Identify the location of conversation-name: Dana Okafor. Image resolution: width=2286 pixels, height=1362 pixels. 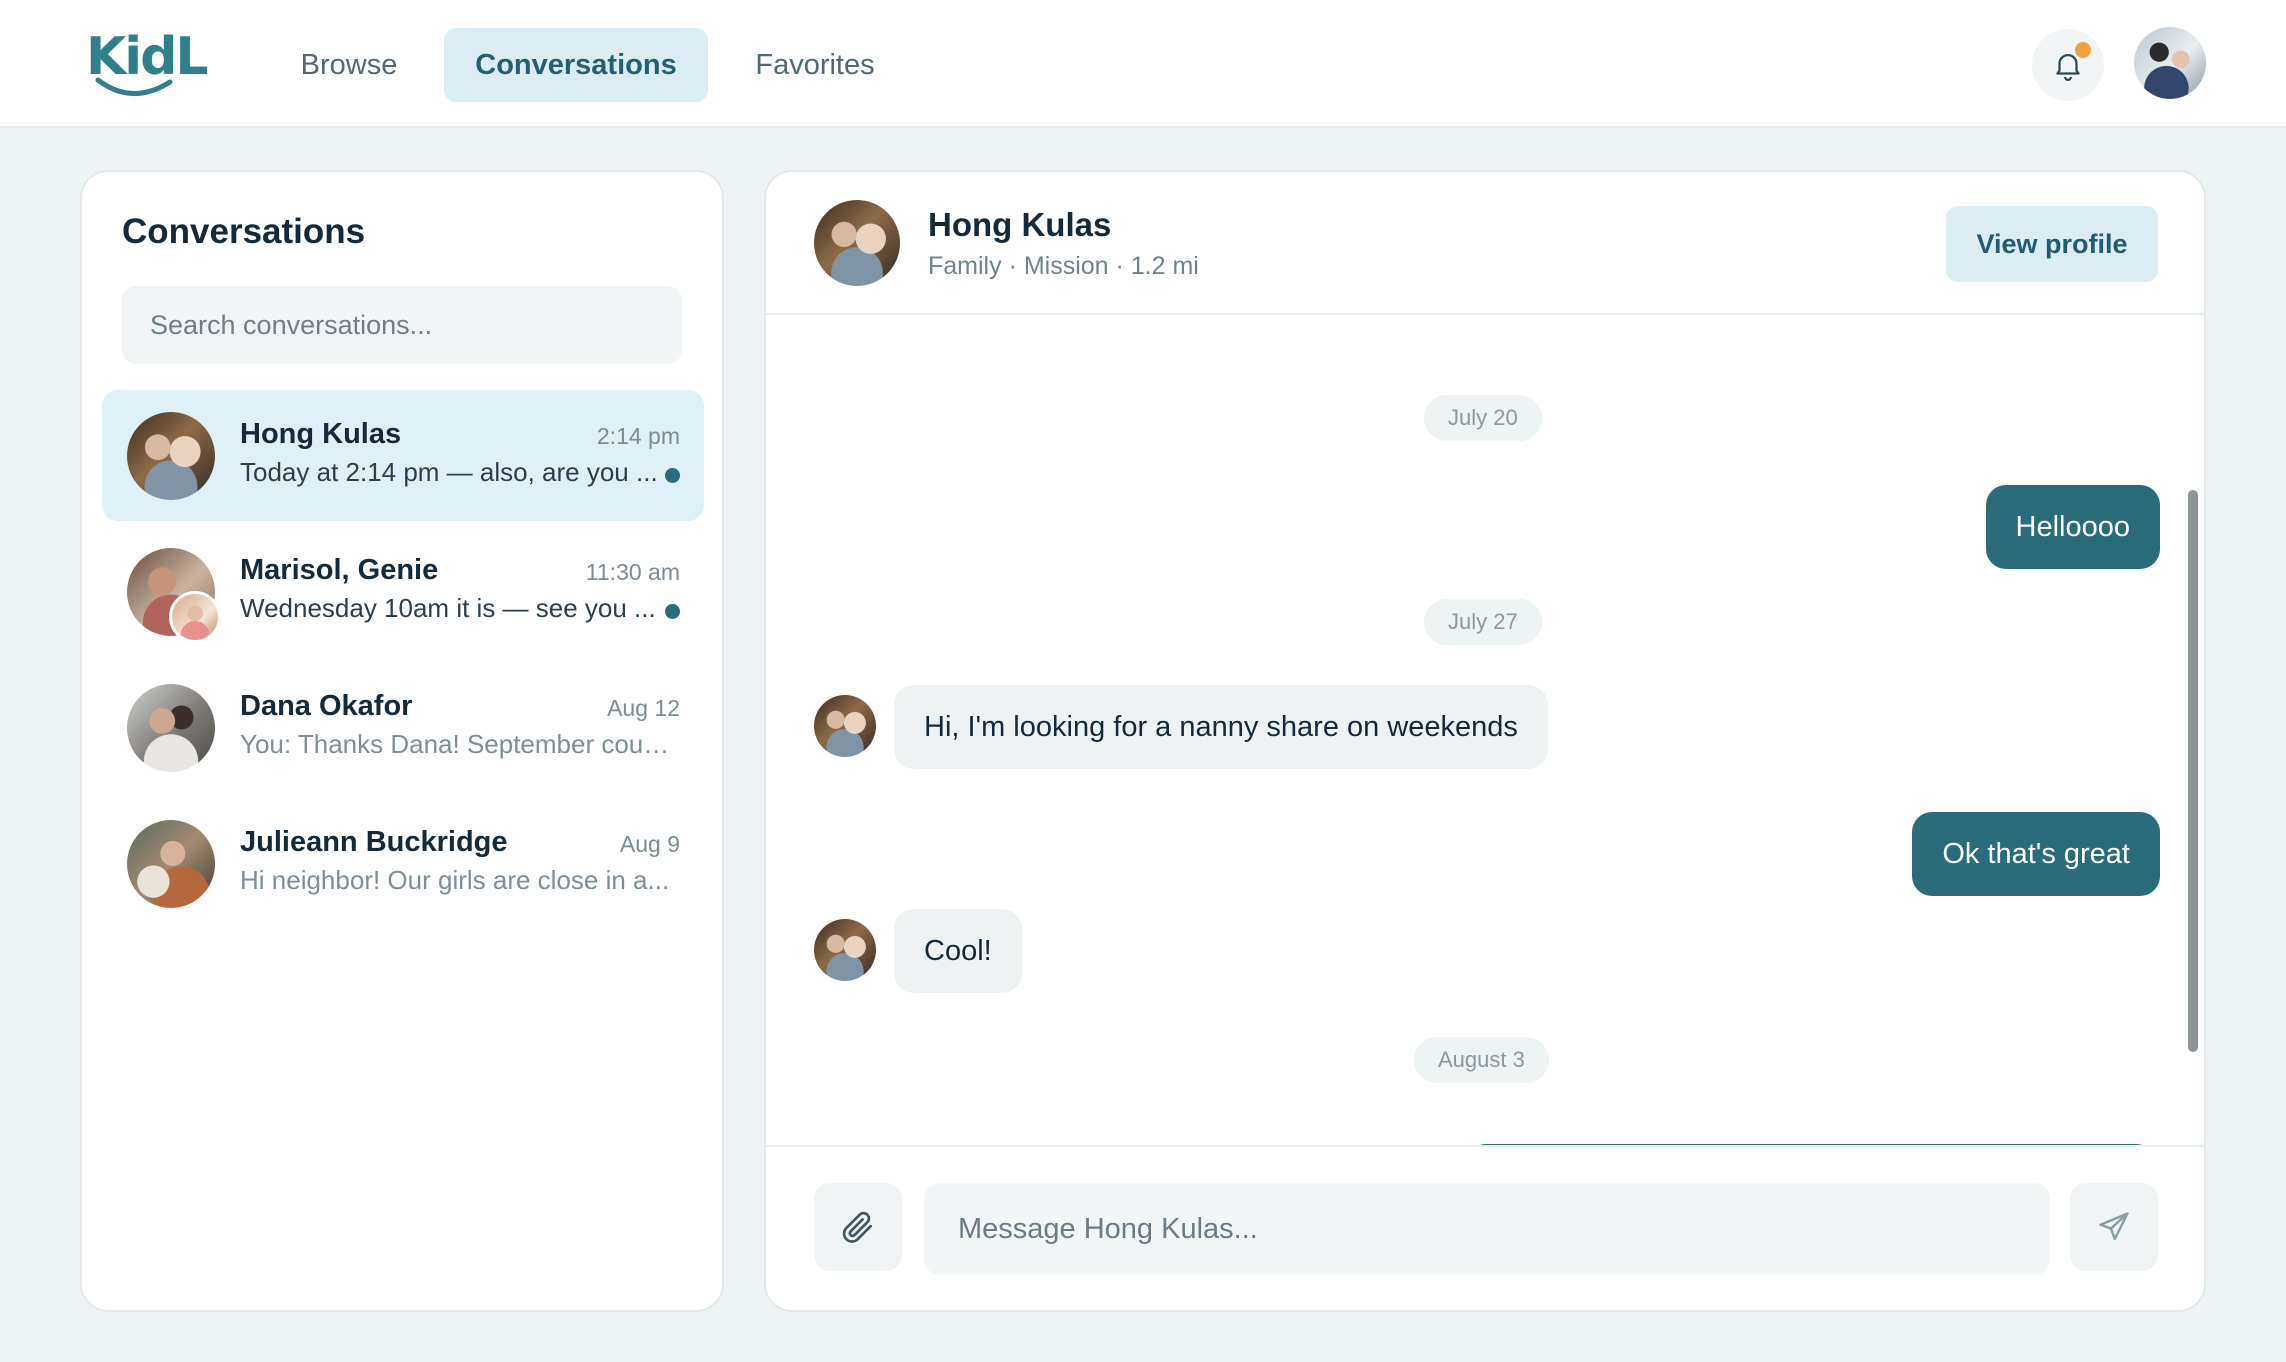
(326, 706).